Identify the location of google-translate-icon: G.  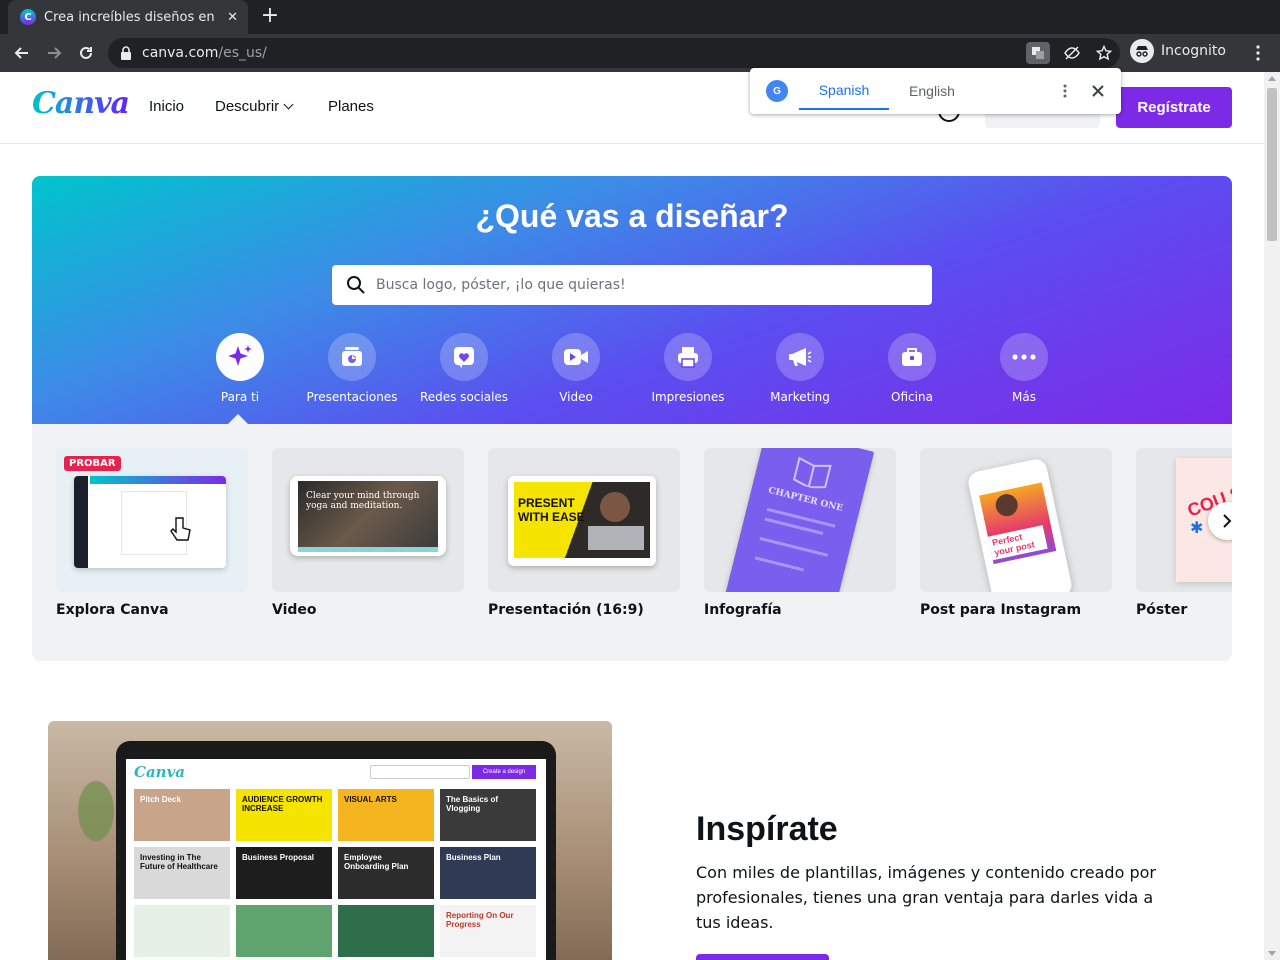
(777, 91).